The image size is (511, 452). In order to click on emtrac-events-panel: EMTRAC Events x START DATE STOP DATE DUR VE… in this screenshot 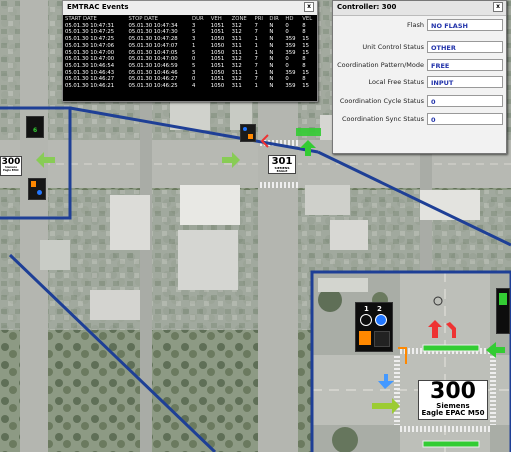, I will do `click(190, 51)`.